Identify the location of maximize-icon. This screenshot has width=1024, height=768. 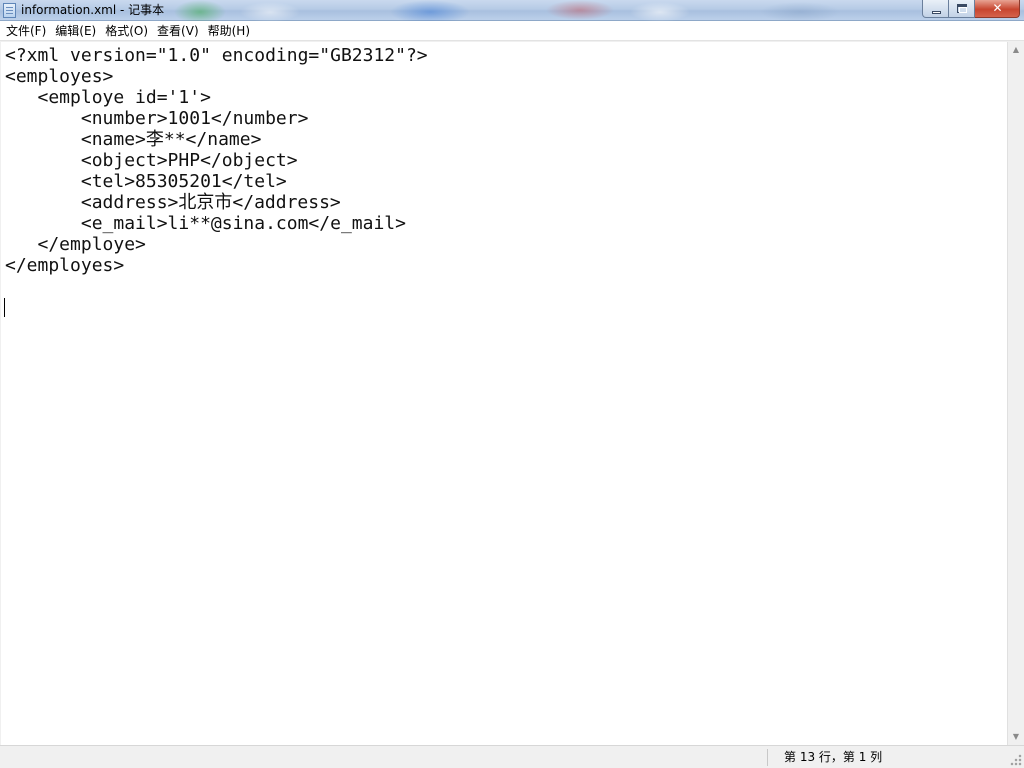
(962, 8).